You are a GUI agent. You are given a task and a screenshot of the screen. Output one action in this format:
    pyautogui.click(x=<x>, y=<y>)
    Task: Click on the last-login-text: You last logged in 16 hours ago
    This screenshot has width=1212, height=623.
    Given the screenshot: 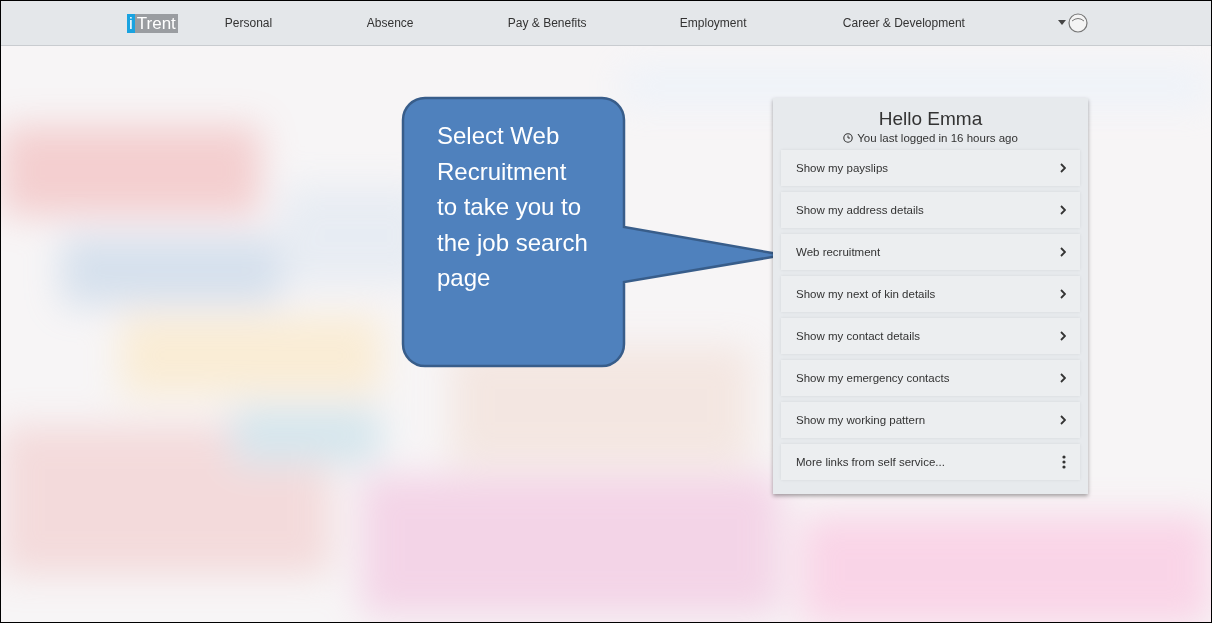 What is the action you would take?
    pyautogui.click(x=937, y=138)
    